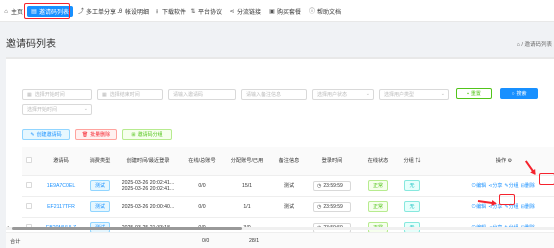 This screenshot has height=248, width=554. I want to click on row-code-cell: 1E9A7C0EL, so click(61, 186).